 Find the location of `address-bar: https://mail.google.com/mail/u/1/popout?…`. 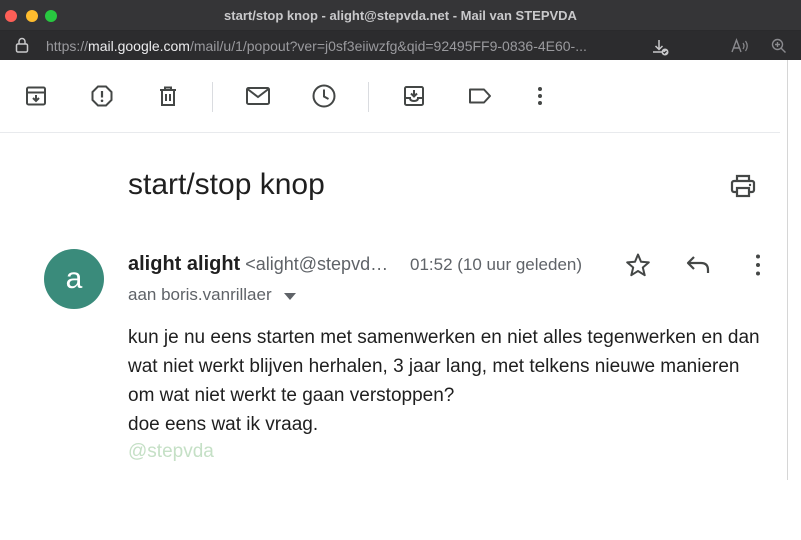

address-bar: https://mail.google.com/mail/u/1/popout?… is located at coordinates (400, 45).